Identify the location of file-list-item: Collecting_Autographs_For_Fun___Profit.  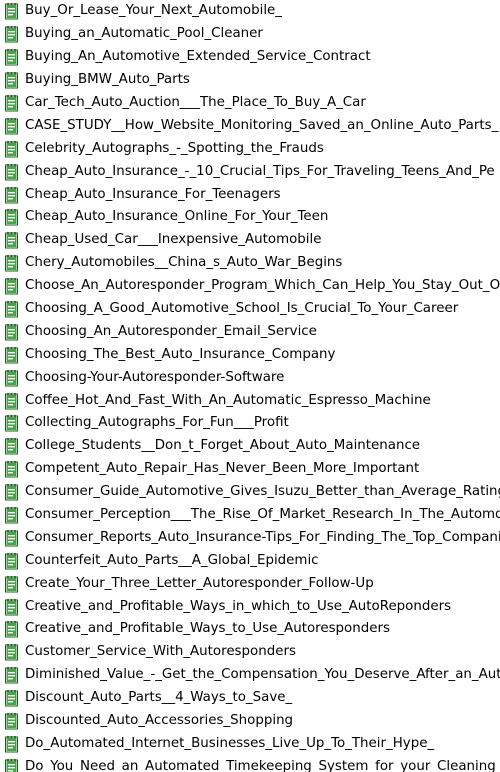
(250, 423).